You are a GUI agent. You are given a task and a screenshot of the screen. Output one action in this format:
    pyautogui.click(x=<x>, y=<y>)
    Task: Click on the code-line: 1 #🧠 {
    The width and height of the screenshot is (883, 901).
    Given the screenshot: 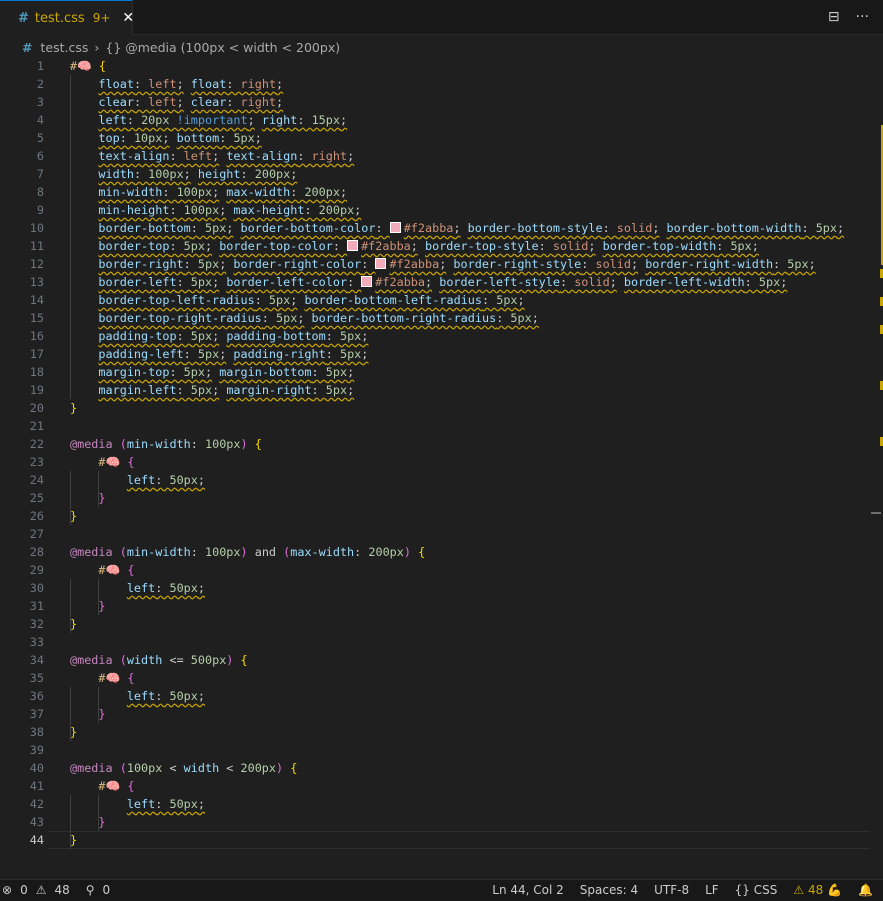 What is the action you would take?
    pyautogui.click(x=435, y=66)
    